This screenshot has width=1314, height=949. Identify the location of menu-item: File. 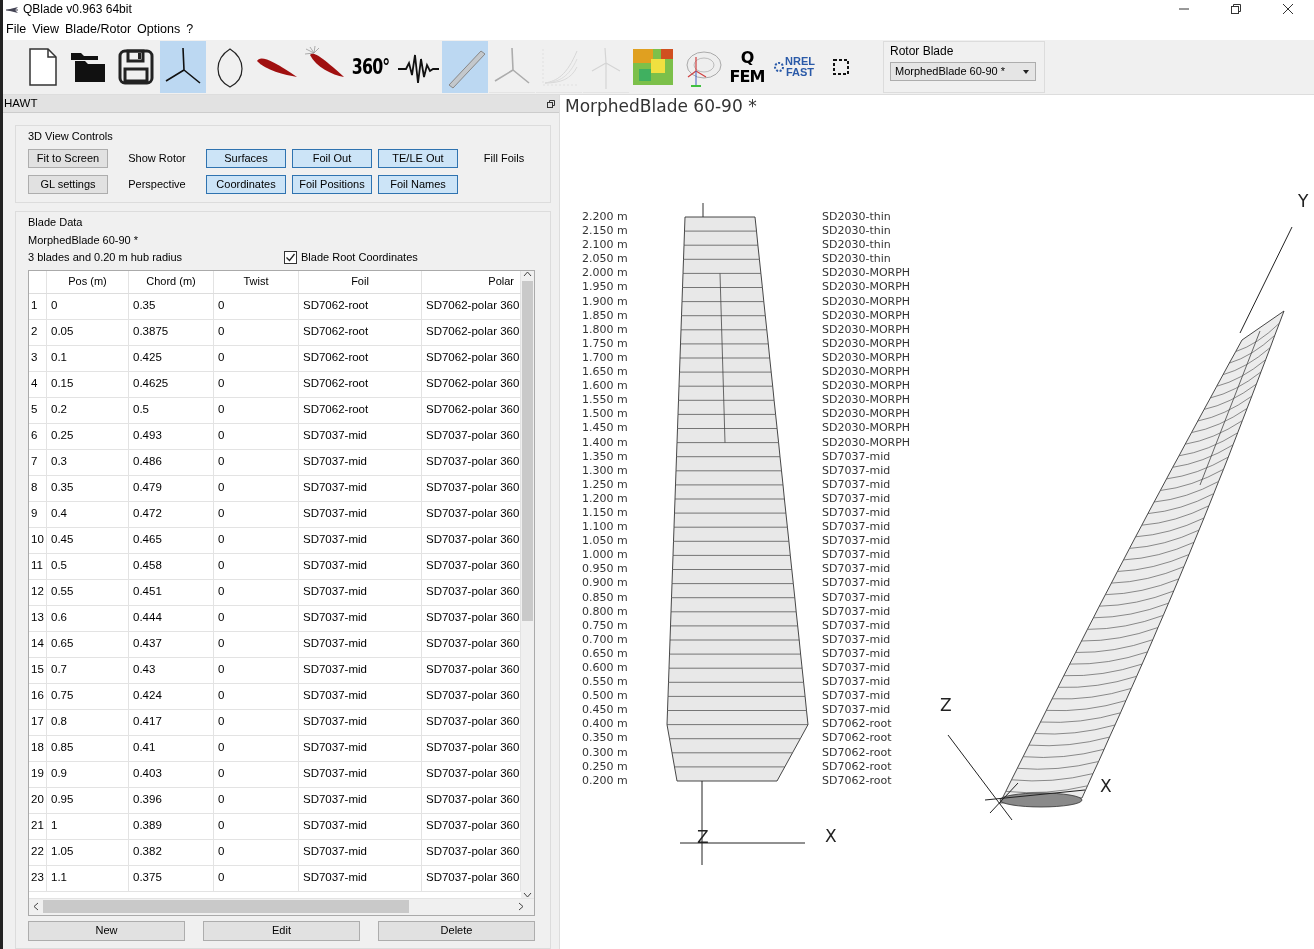
(16, 29).